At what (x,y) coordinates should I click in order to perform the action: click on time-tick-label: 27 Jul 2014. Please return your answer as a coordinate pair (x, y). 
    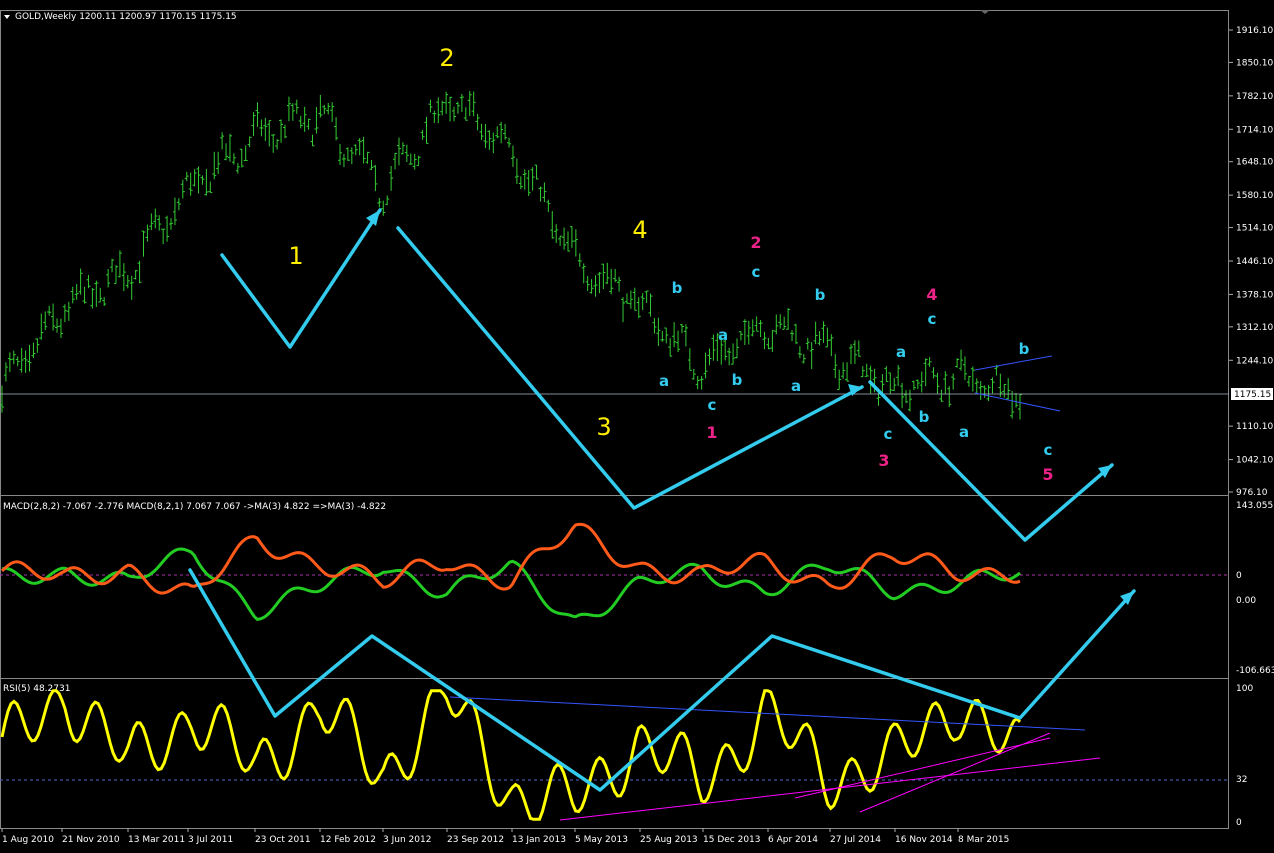
    Looking at the image, I should click on (855, 840).